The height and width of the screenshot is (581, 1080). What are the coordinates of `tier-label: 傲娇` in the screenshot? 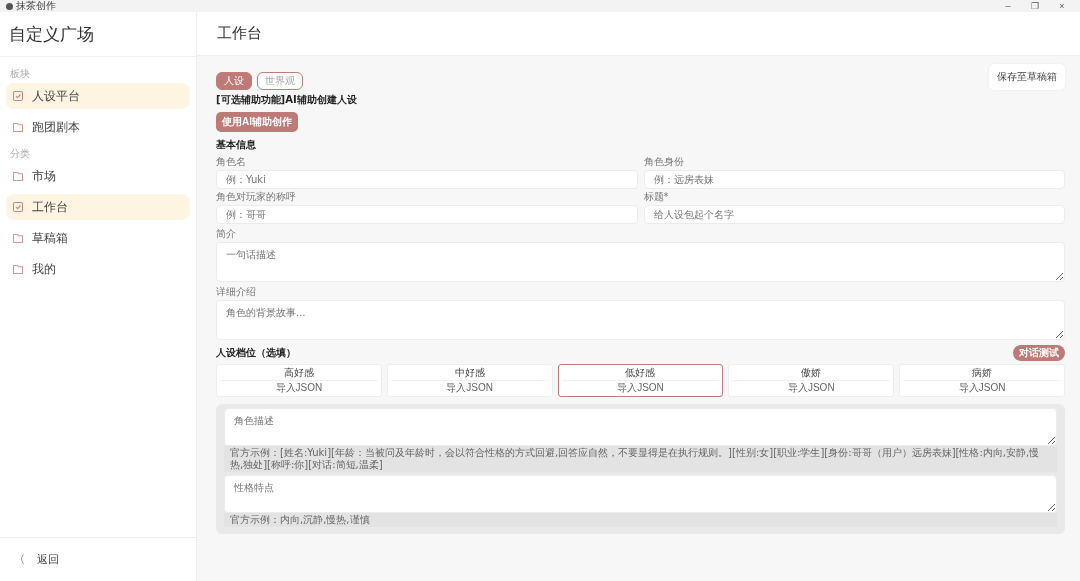 It's located at (811, 373).